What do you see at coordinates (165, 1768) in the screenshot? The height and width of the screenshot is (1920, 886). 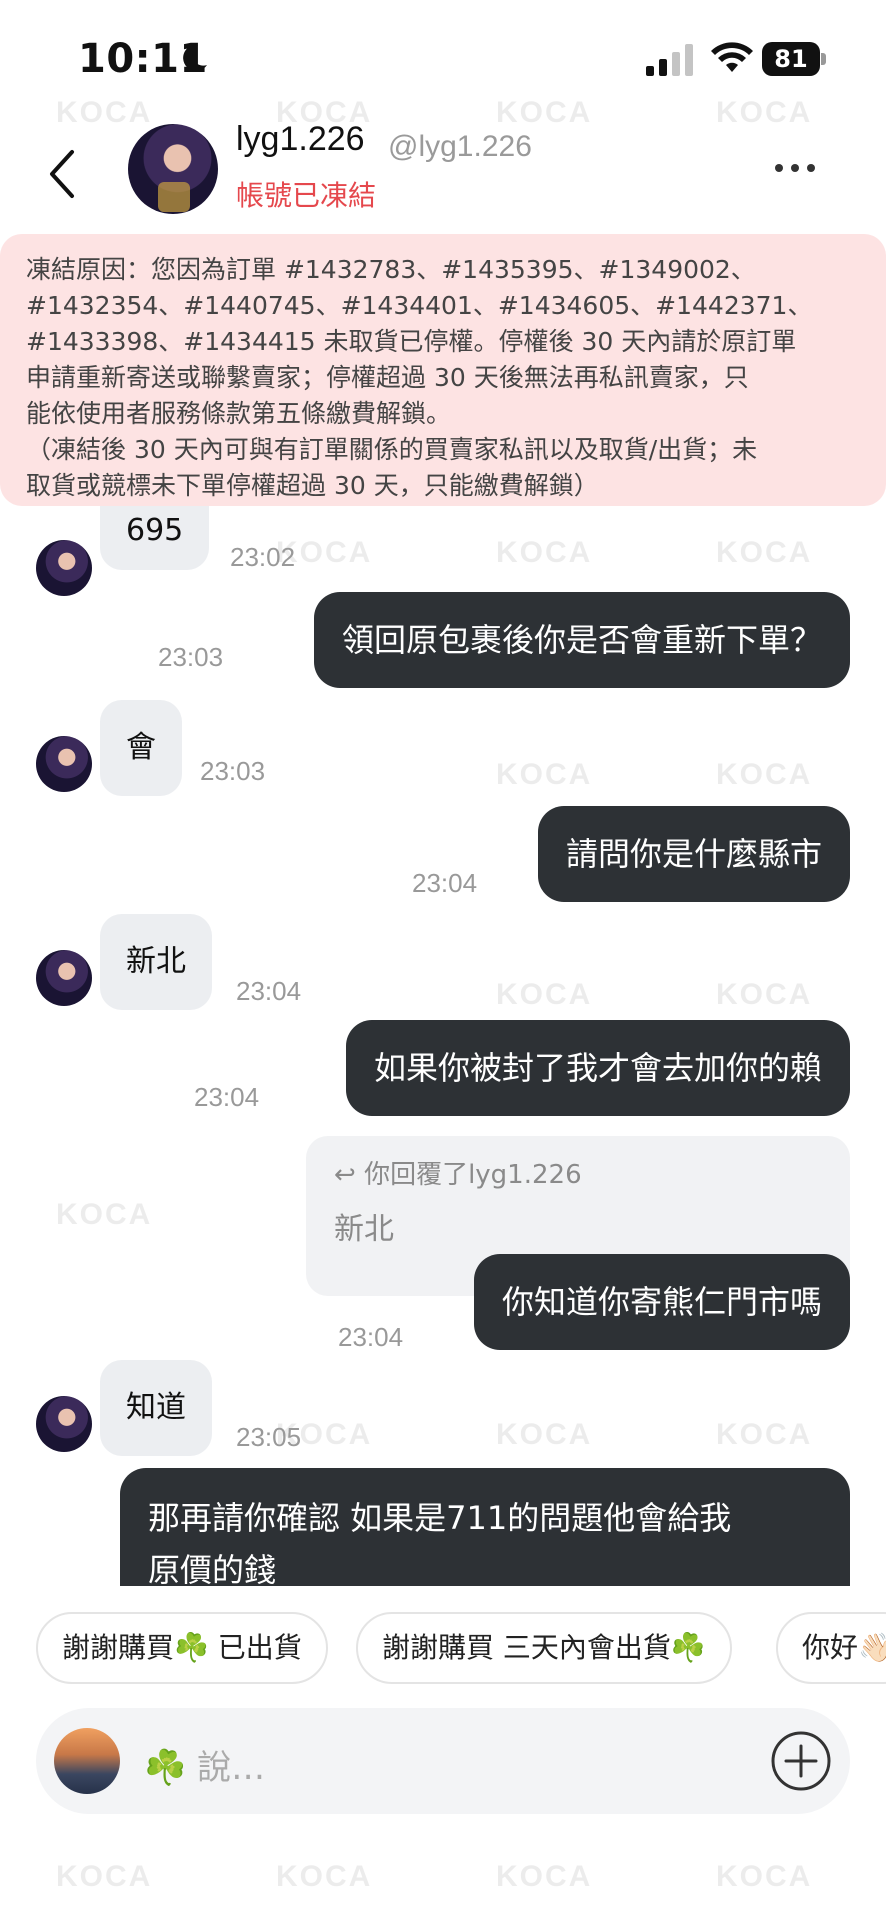 I see `clover-emoji: ☘️` at bounding box center [165, 1768].